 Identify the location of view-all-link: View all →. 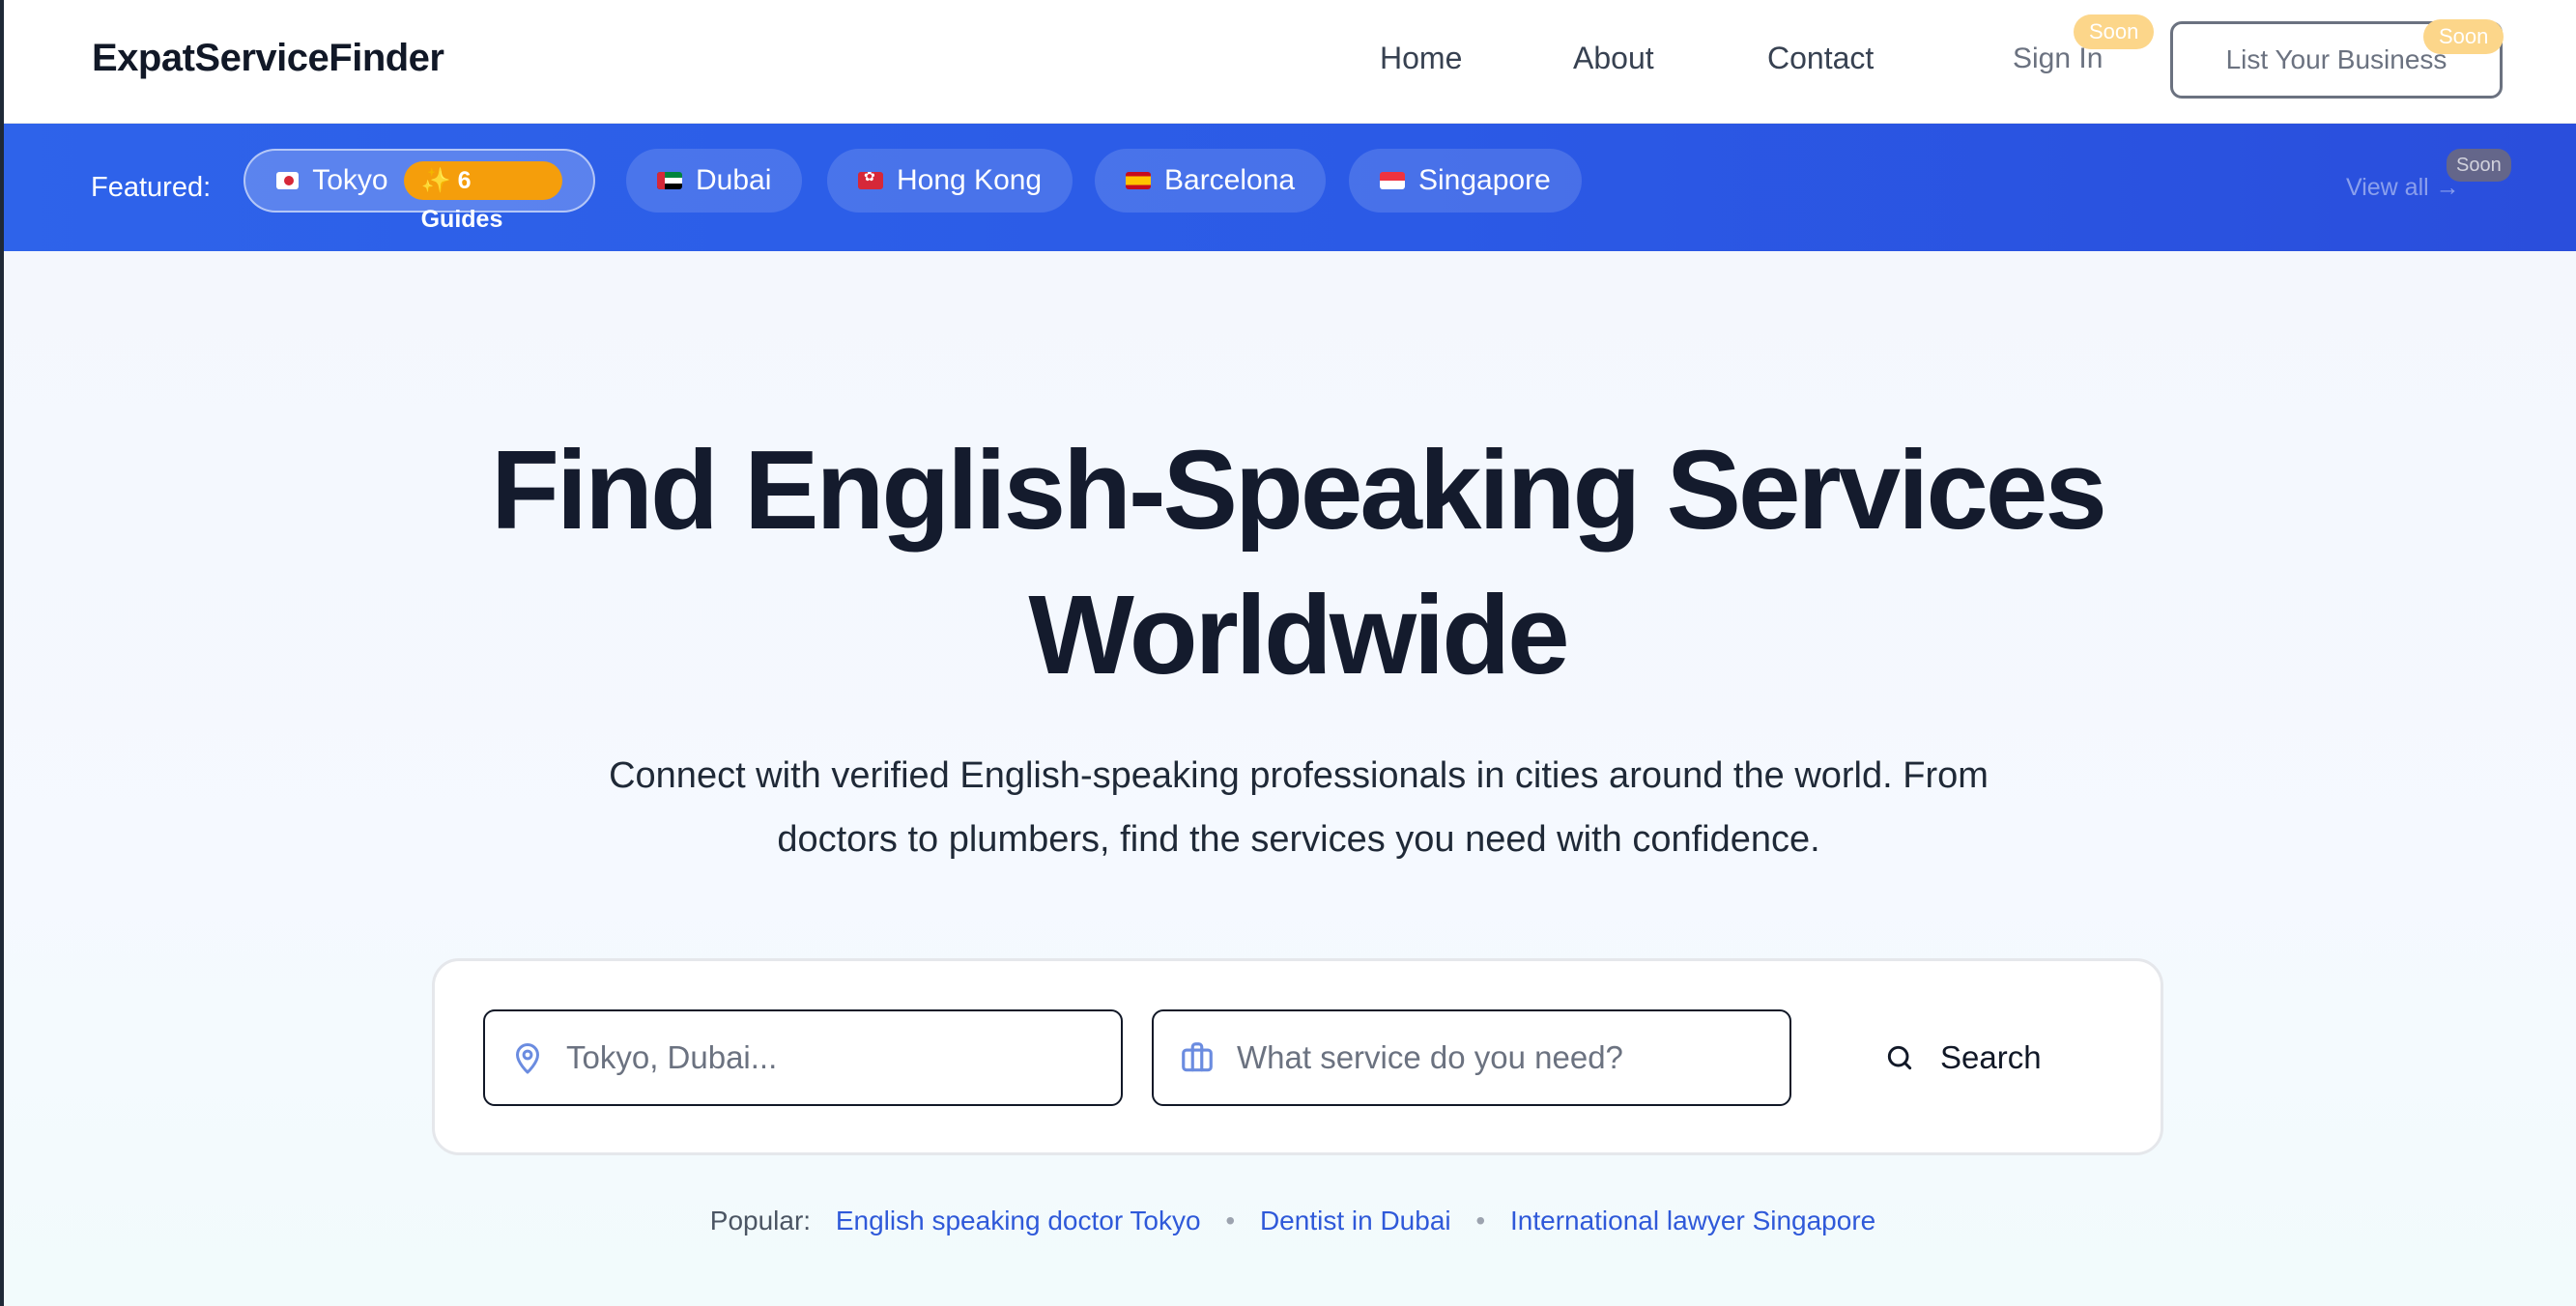
(2403, 188).